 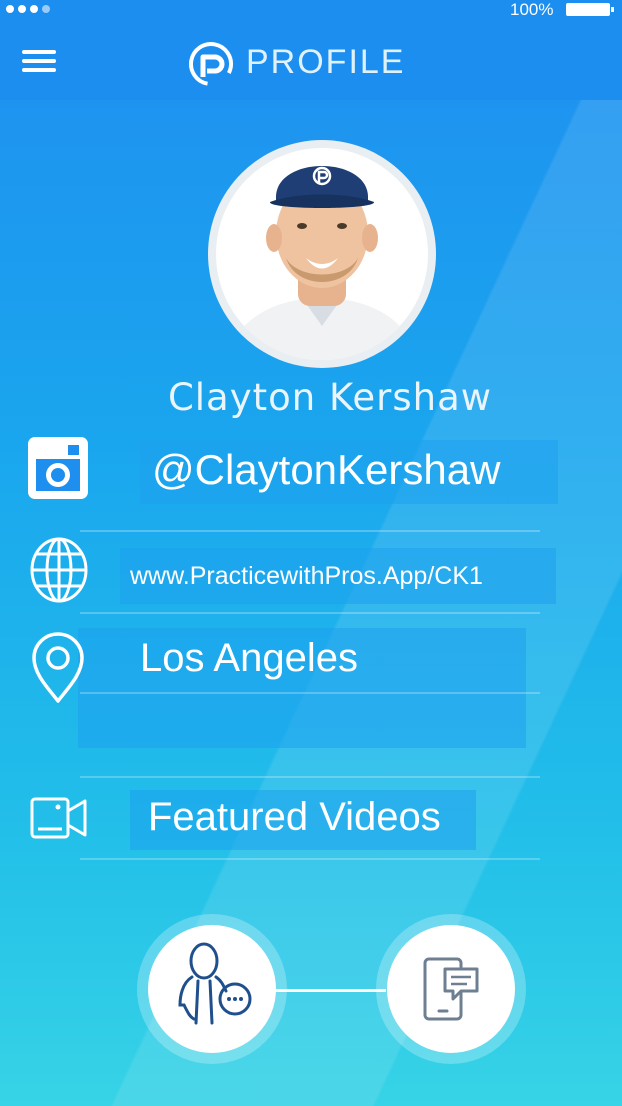 What do you see at coordinates (58, 818) in the screenshot?
I see `video-camera-icon` at bounding box center [58, 818].